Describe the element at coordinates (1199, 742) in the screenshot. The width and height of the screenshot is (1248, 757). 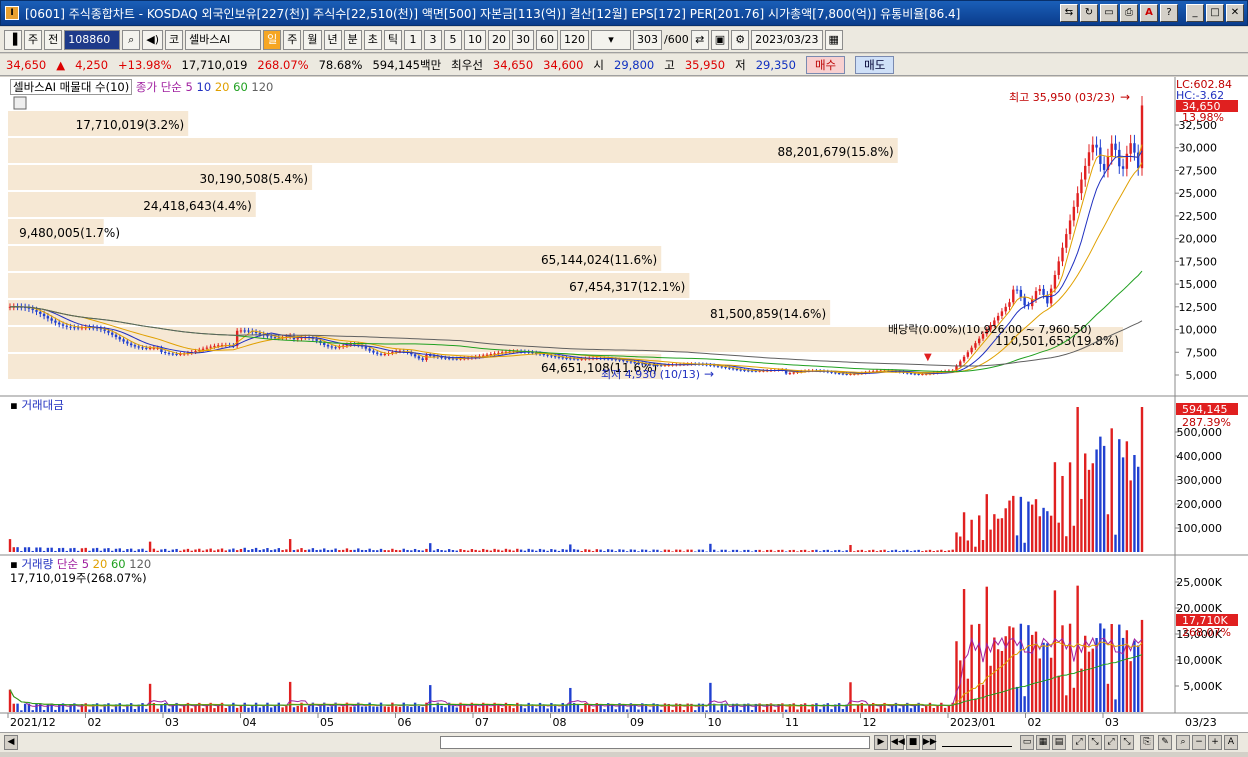
I see `zoom-out-icon: −` at that location.